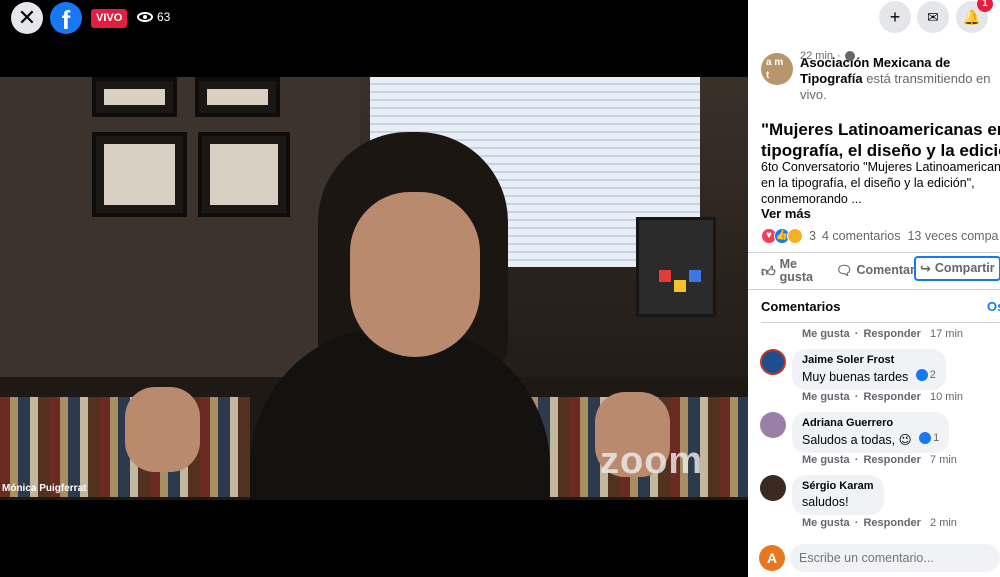 Image resolution: width=1000 pixels, height=577 pixels. I want to click on comment-text: saludos!, so click(825, 502).